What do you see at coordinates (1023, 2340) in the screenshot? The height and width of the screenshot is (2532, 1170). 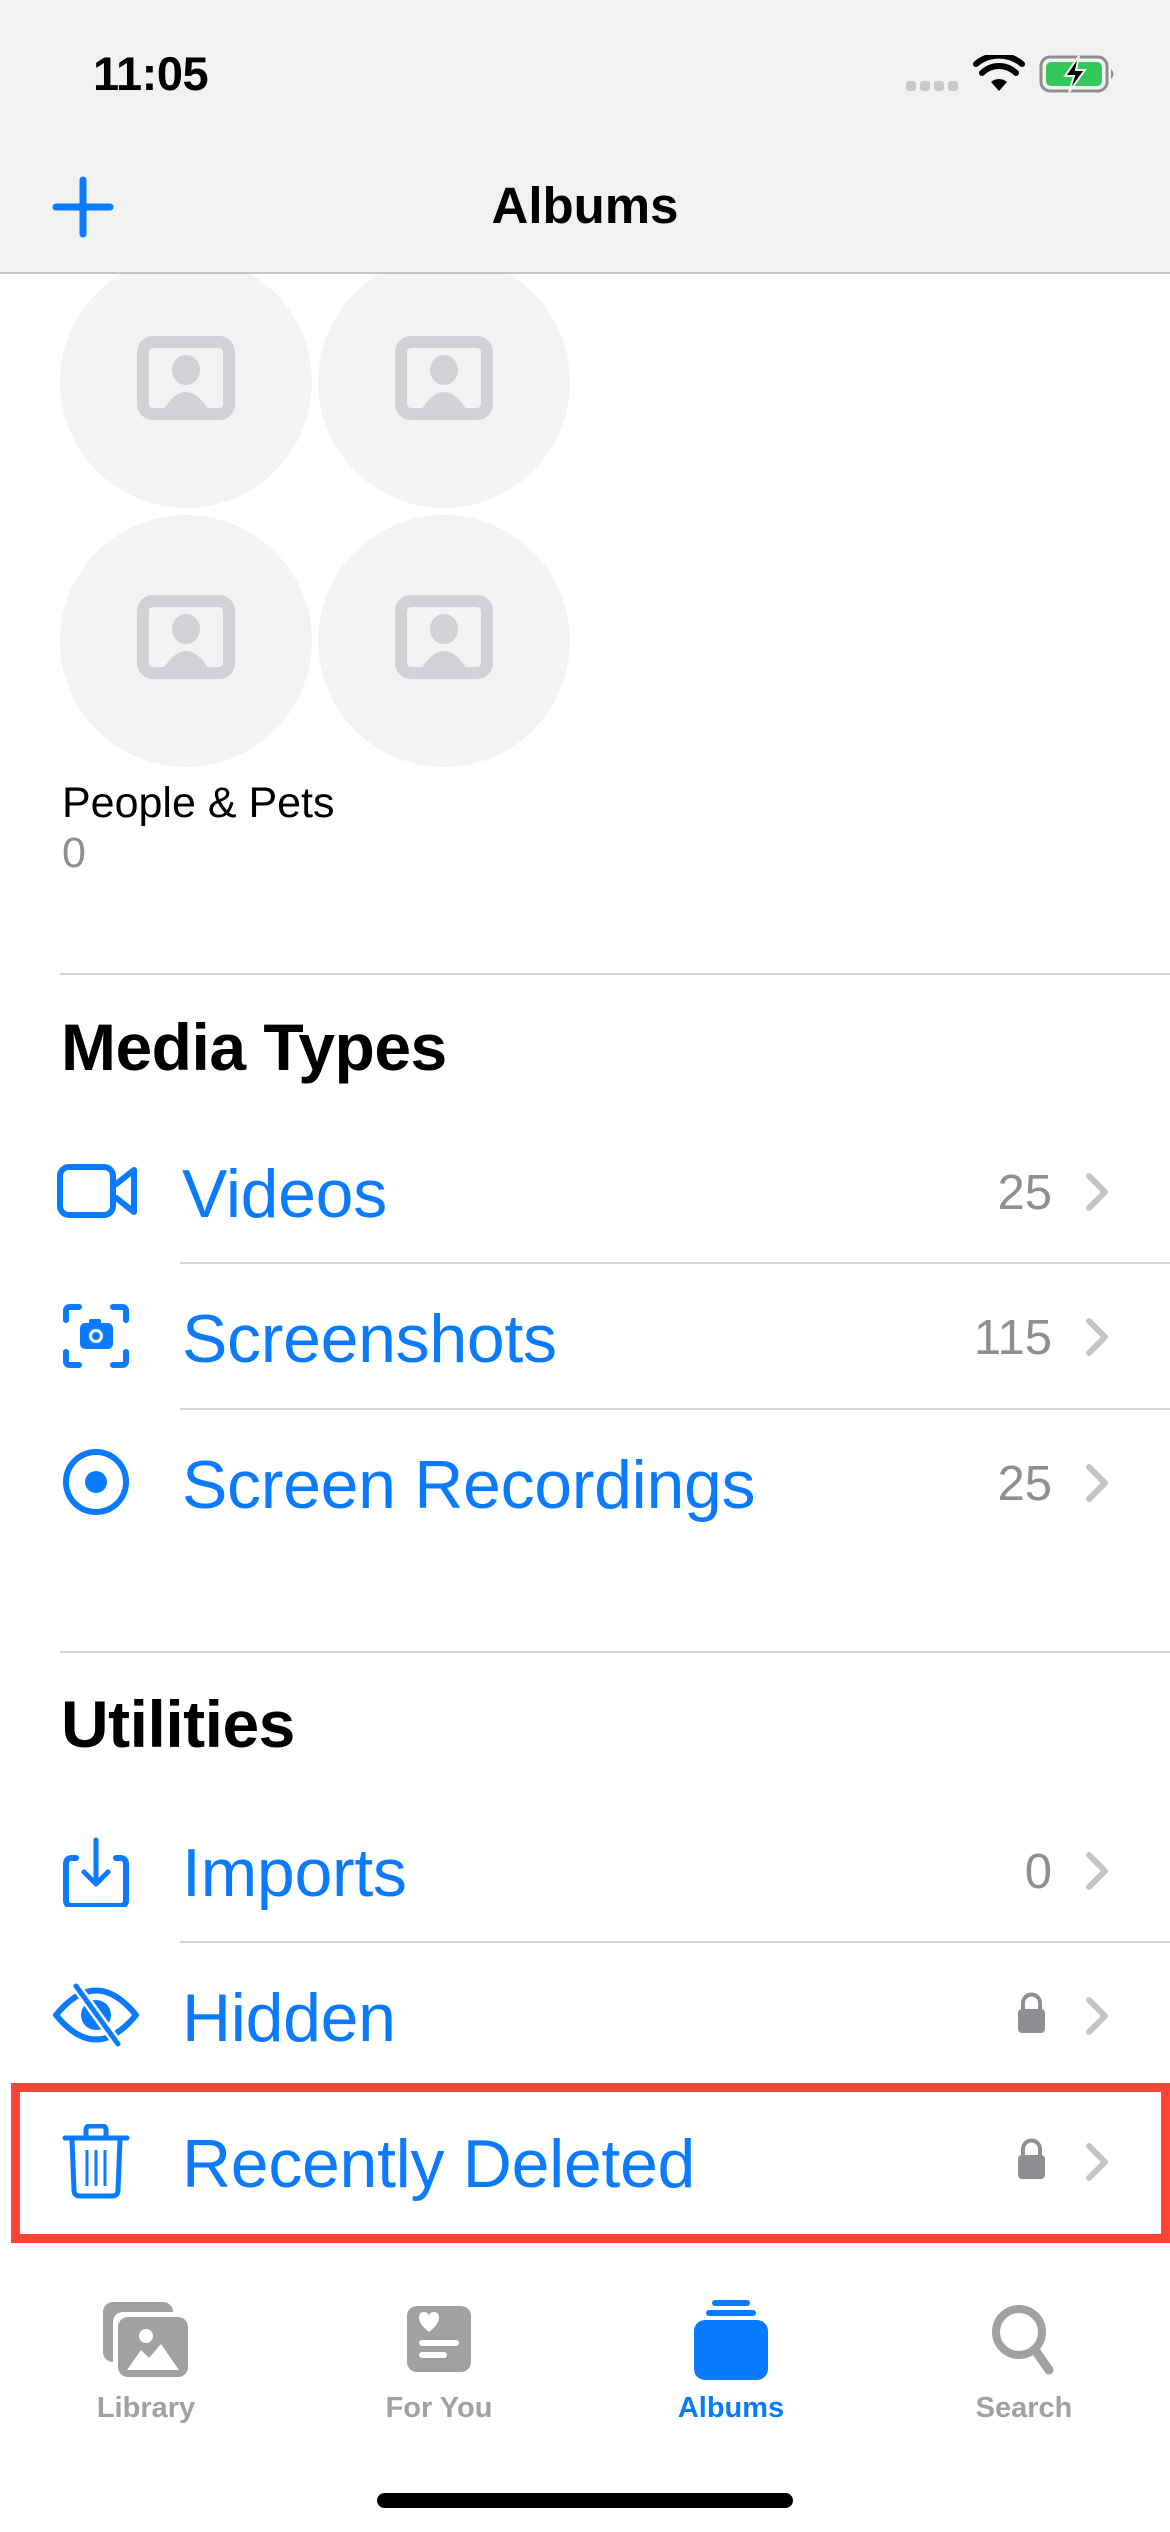 I see `search-icon` at bounding box center [1023, 2340].